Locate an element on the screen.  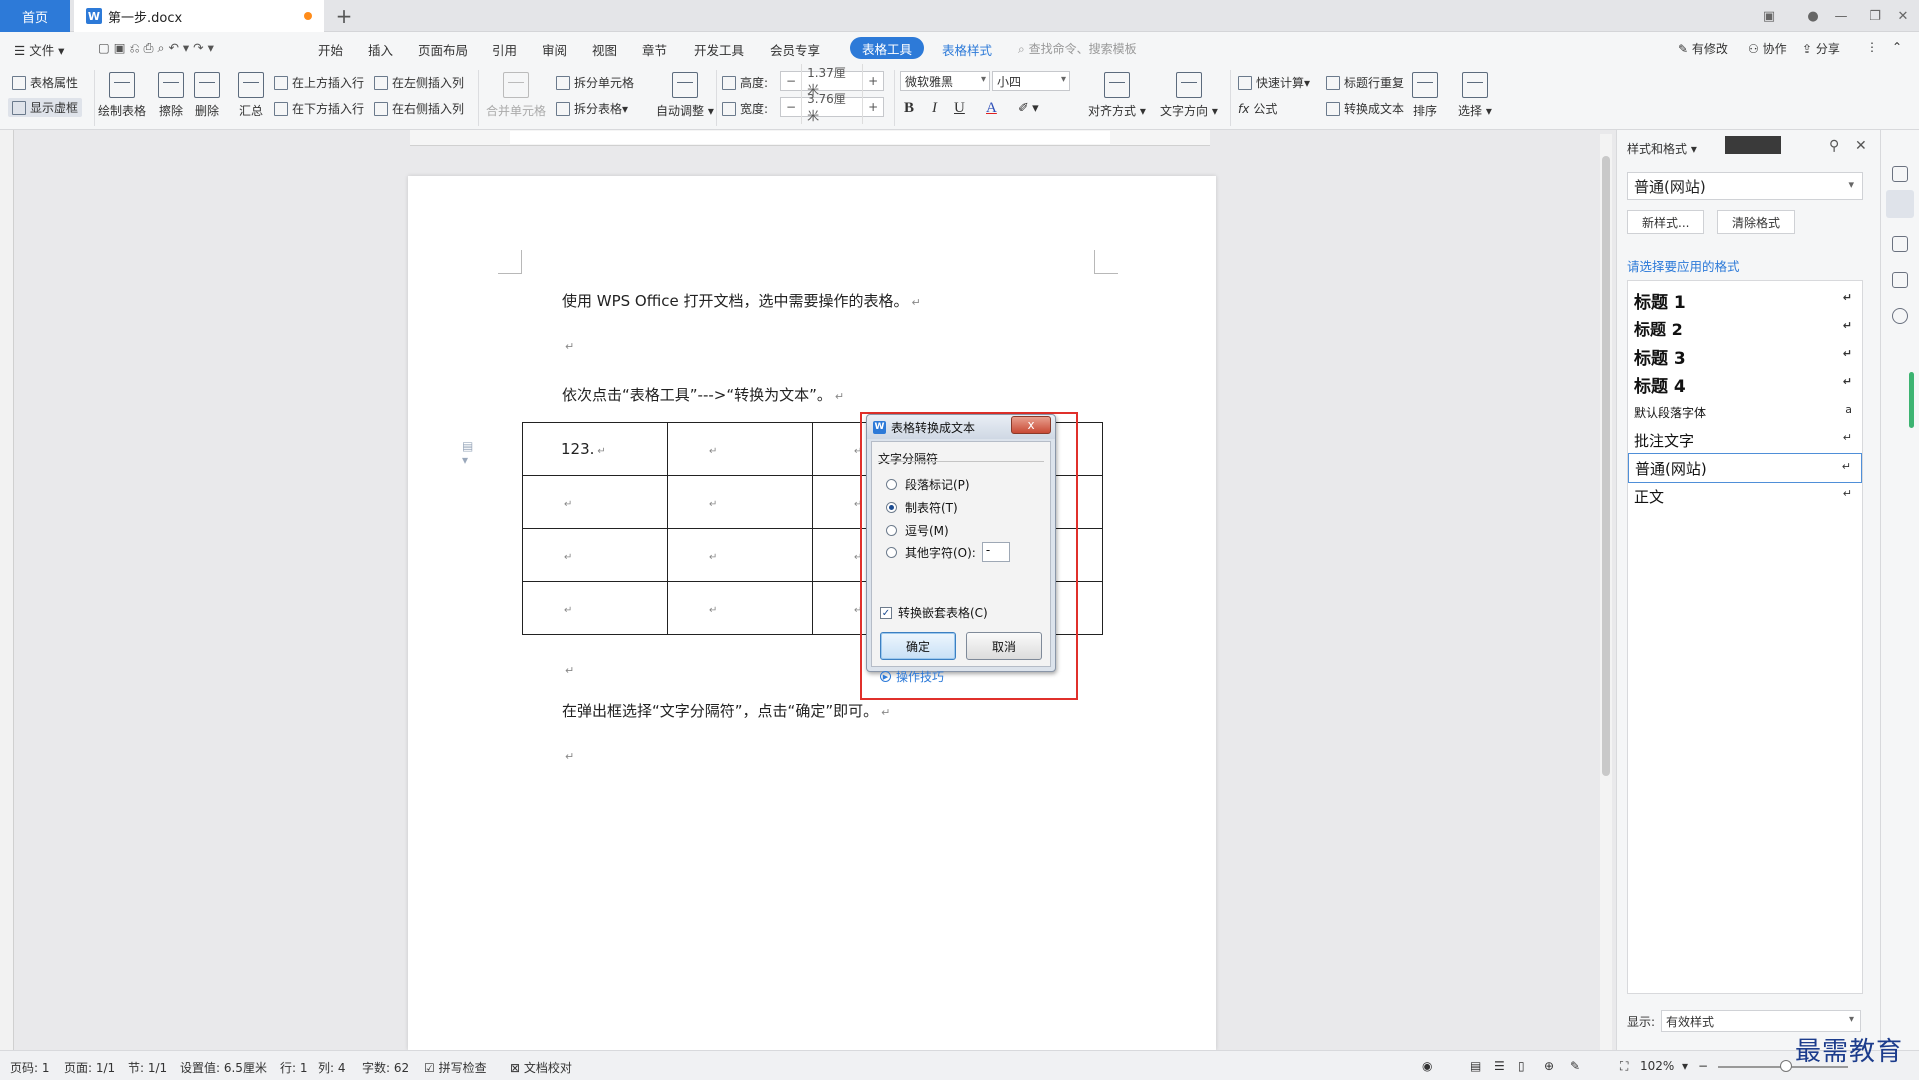
pin-icon: ⚲ is located at coordinates (1834, 146).